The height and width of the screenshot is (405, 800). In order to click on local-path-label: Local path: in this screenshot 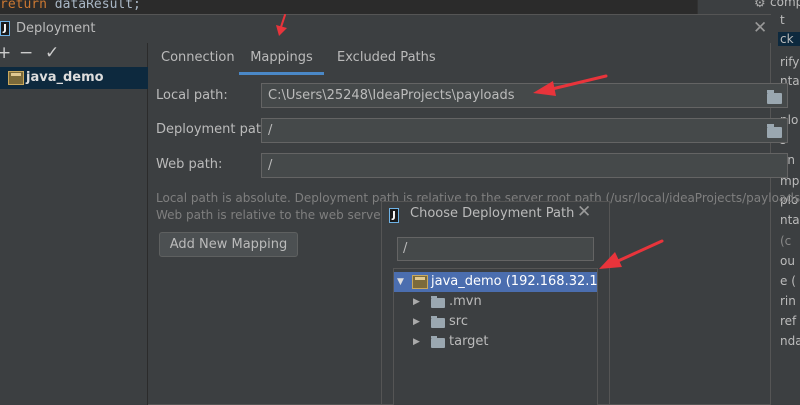, I will do `click(192, 95)`.